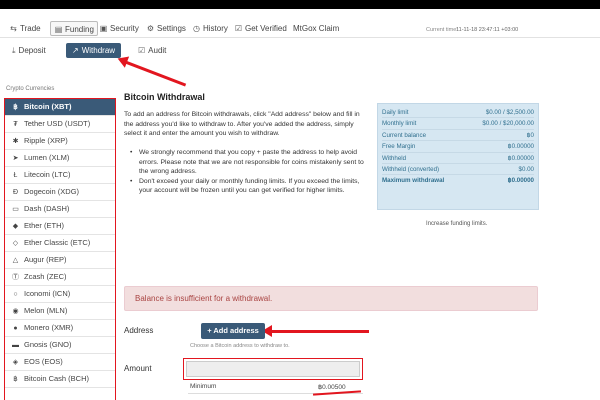 This screenshot has height=400, width=600. What do you see at coordinates (15, 226) in the screenshot?
I see `ether-icon: ◆` at bounding box center [15, 226].